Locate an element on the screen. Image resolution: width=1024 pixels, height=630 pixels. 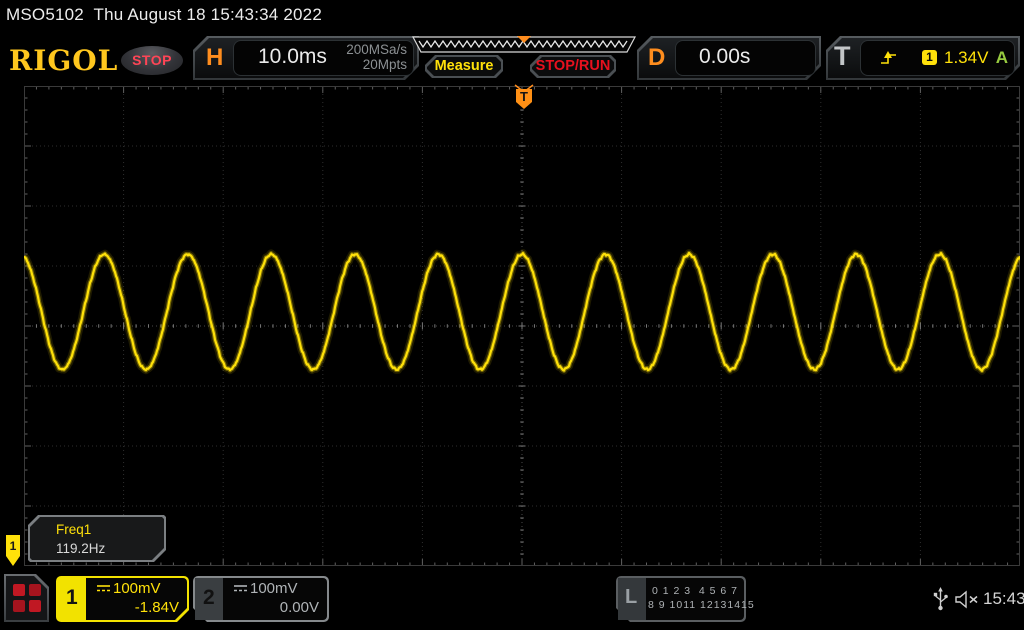
trigger-source-badge: 1 is located at coordinates (929, 57).